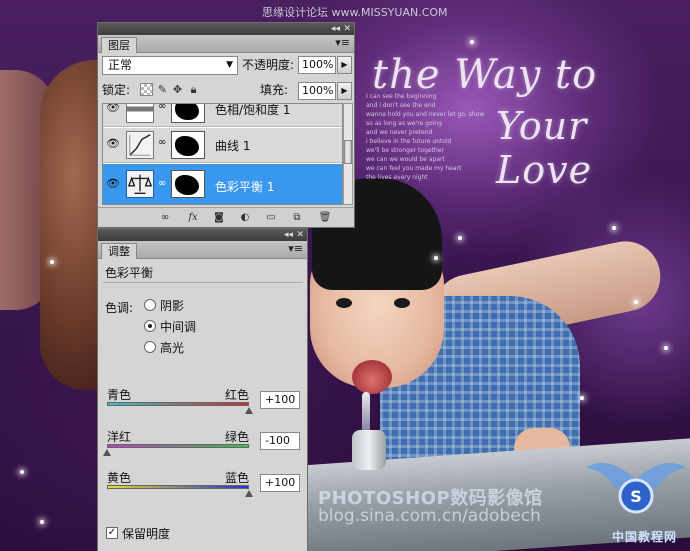 Image resolution: width=690 pixels, height=551 pixels. I want to click on opacity-input: 100%, so click(317, 65).